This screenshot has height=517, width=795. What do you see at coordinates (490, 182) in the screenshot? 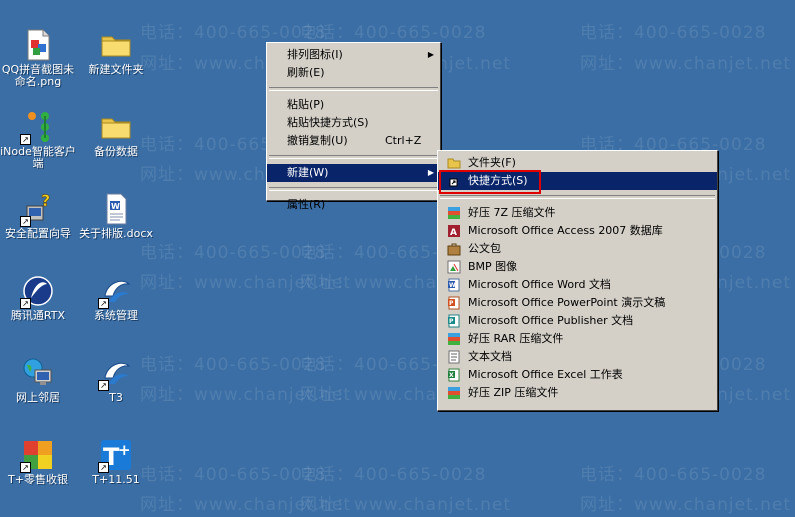
I see `annotation-highlight-box` at bounding box center [490, 182].